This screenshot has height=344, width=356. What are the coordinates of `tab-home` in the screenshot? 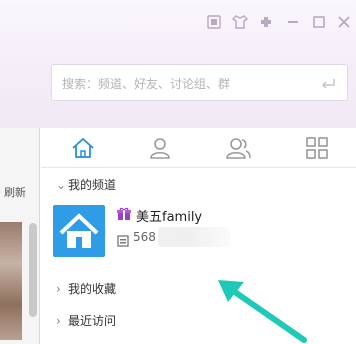 It's located at (83, 148).